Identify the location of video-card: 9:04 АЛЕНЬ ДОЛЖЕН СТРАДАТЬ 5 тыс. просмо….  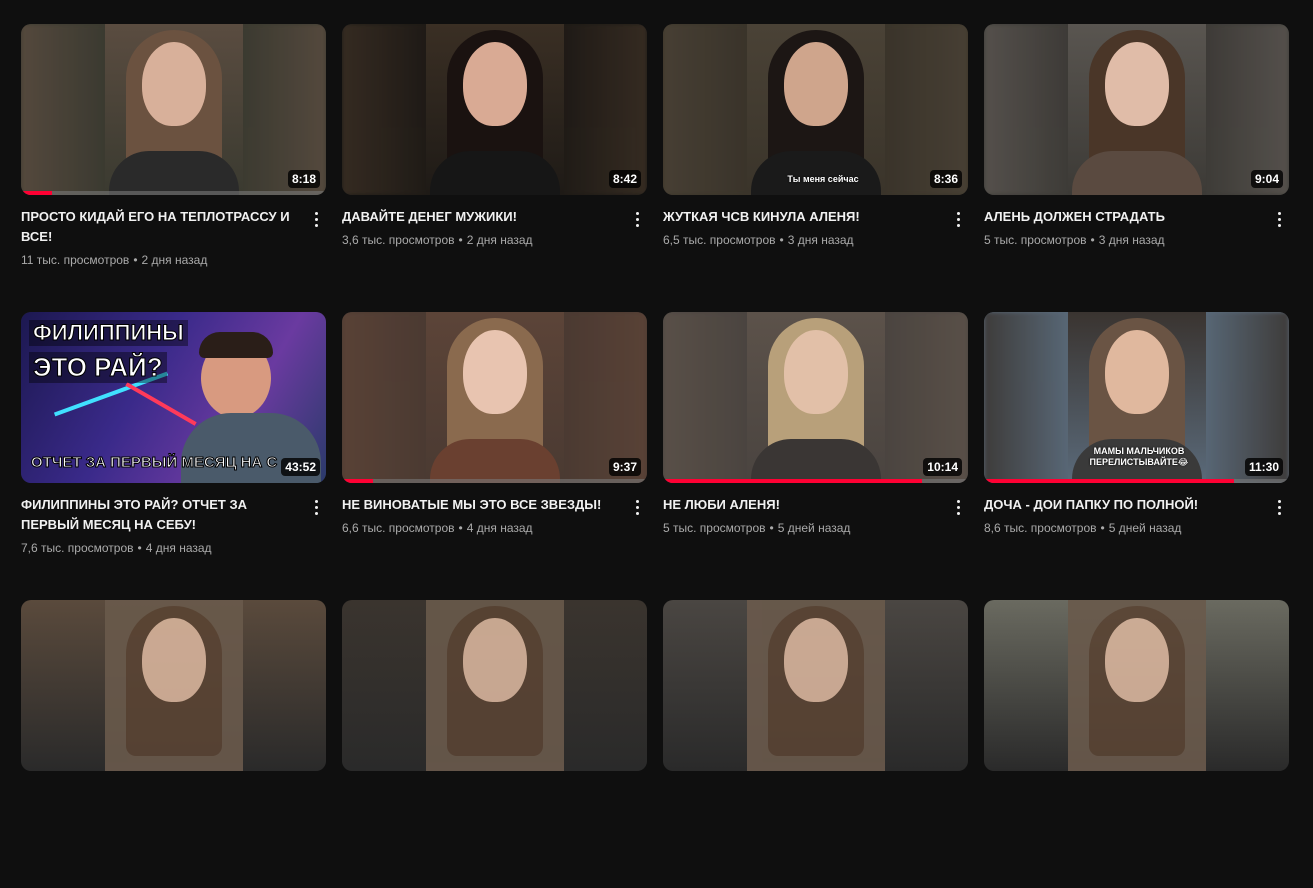
(1136, 168).